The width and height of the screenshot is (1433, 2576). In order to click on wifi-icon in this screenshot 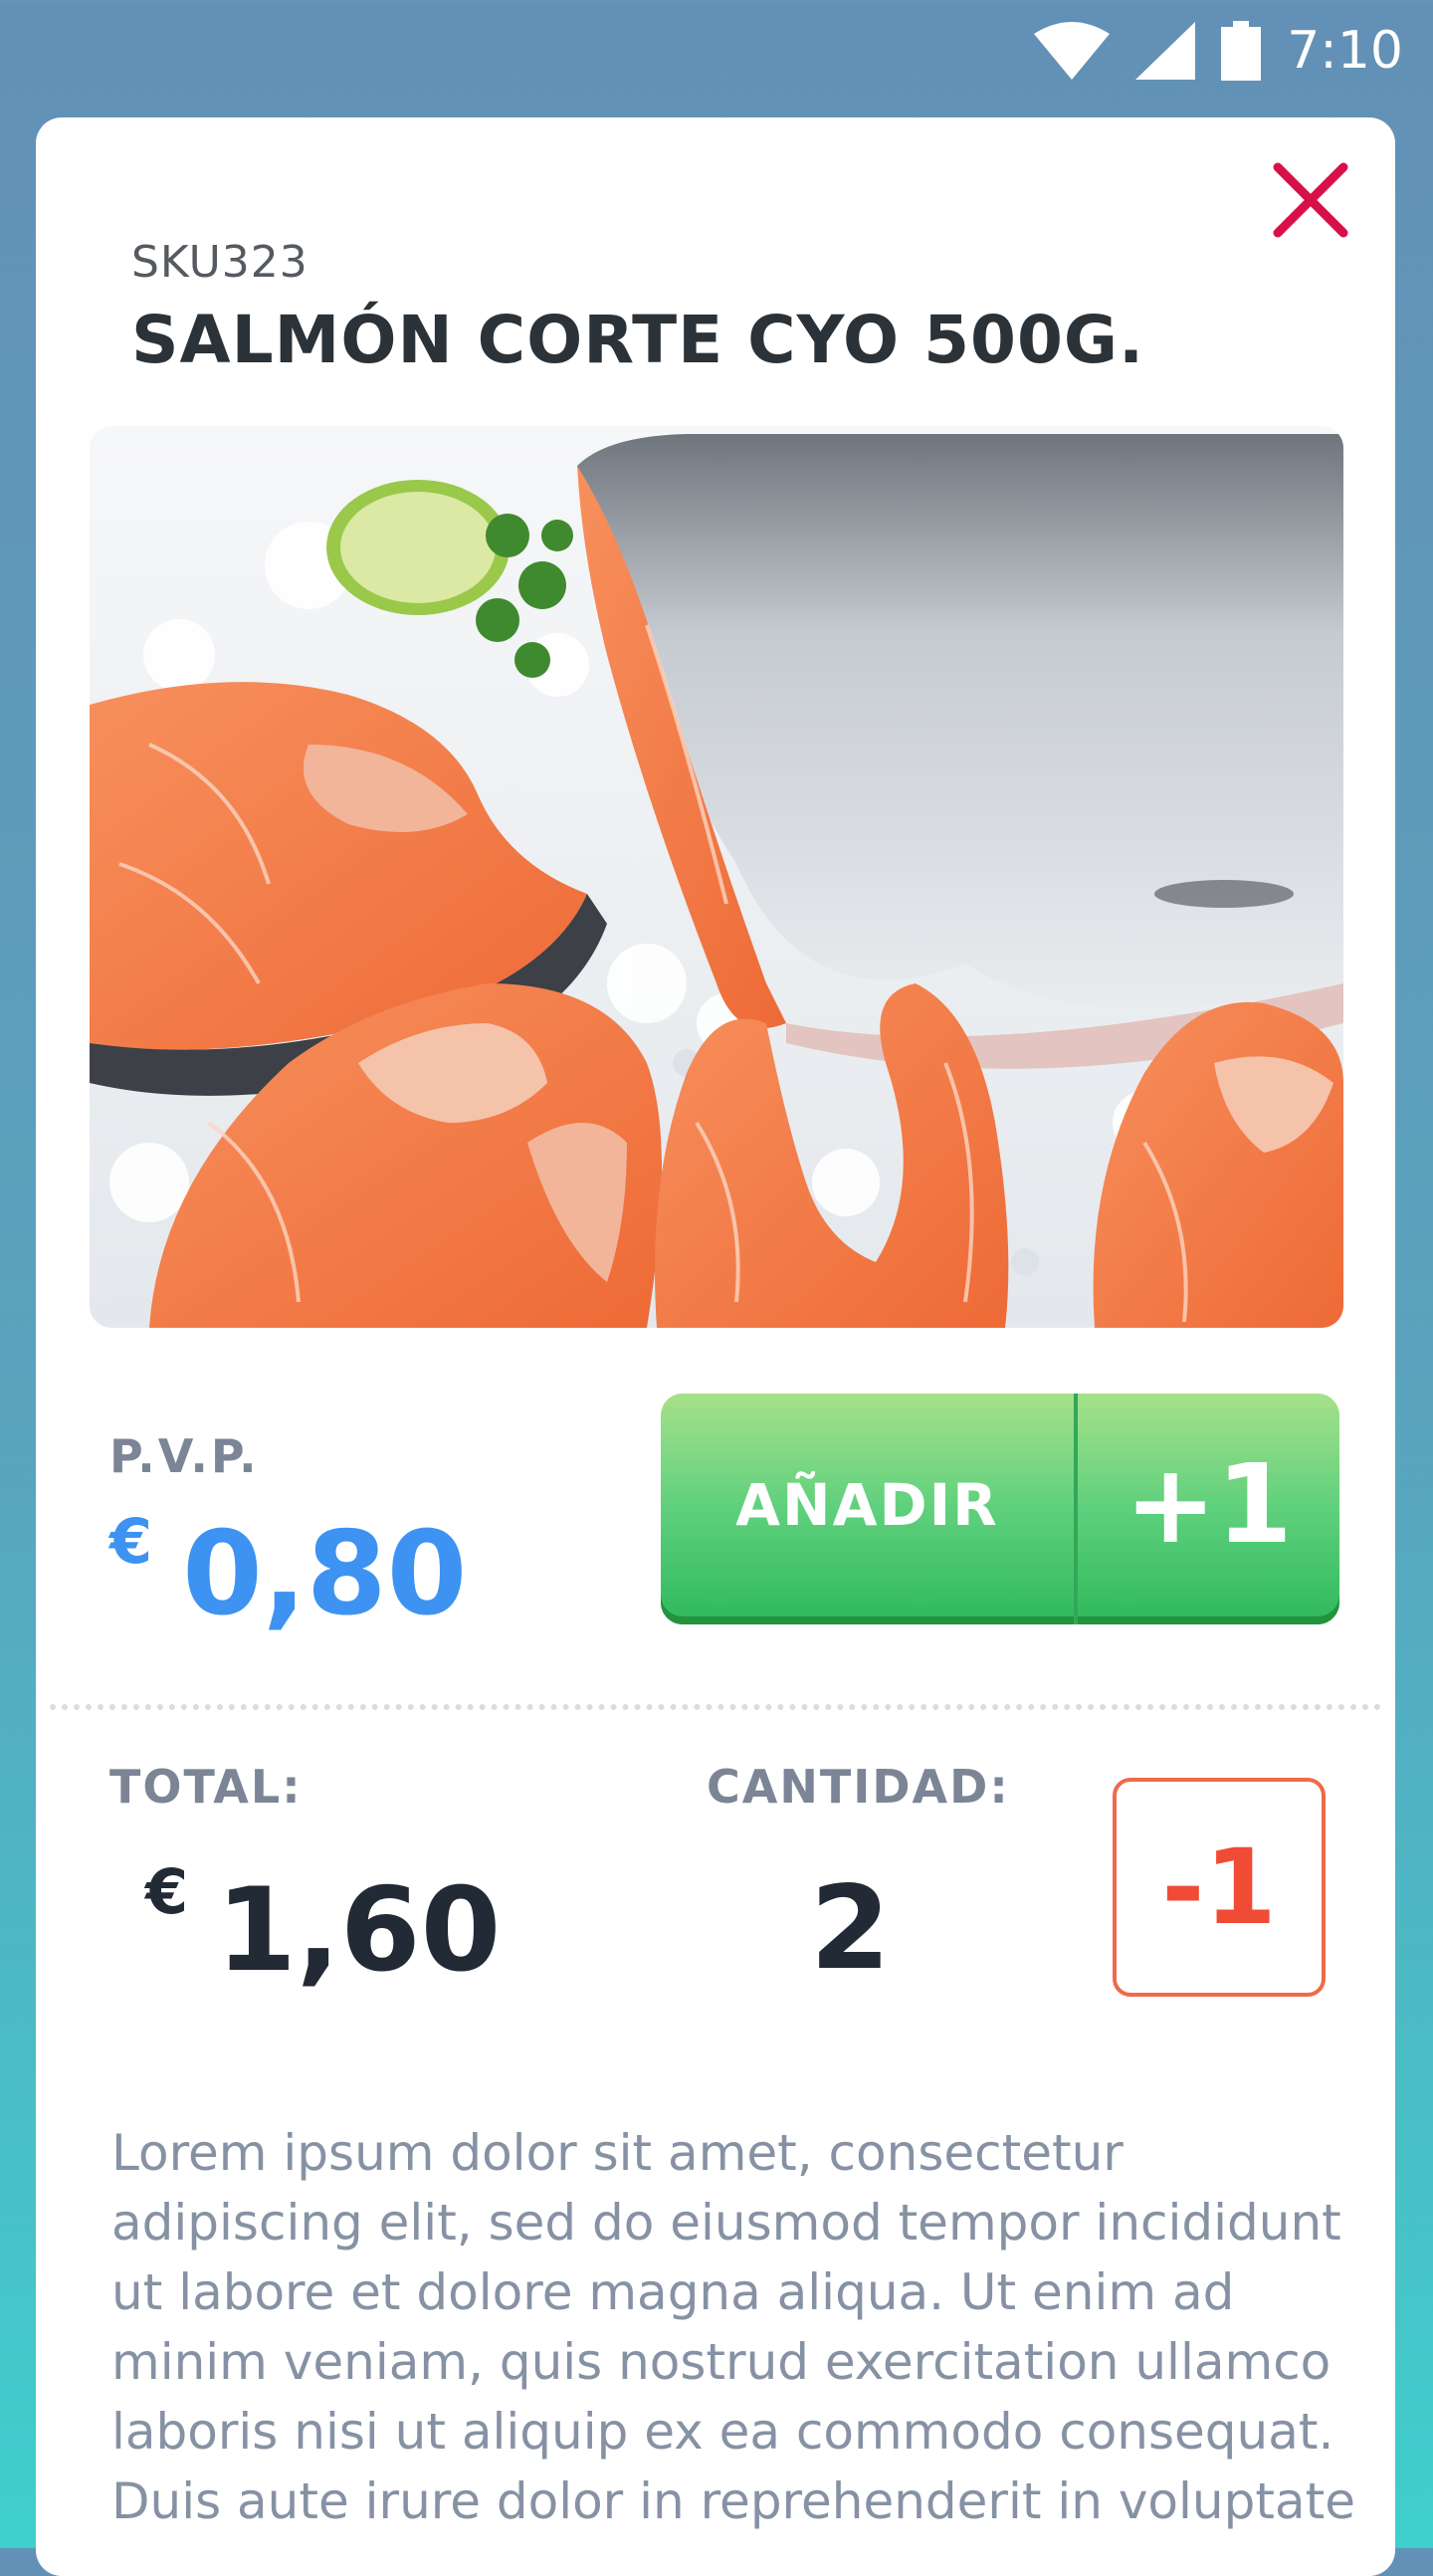, I will do `click(1072, 51)`.